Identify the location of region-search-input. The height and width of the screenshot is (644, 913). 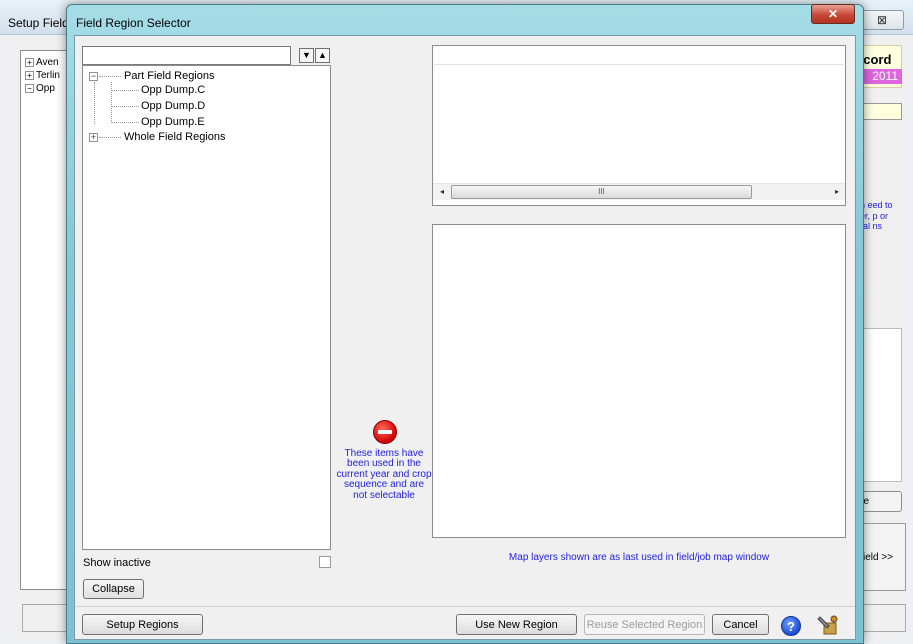
(186, 55).